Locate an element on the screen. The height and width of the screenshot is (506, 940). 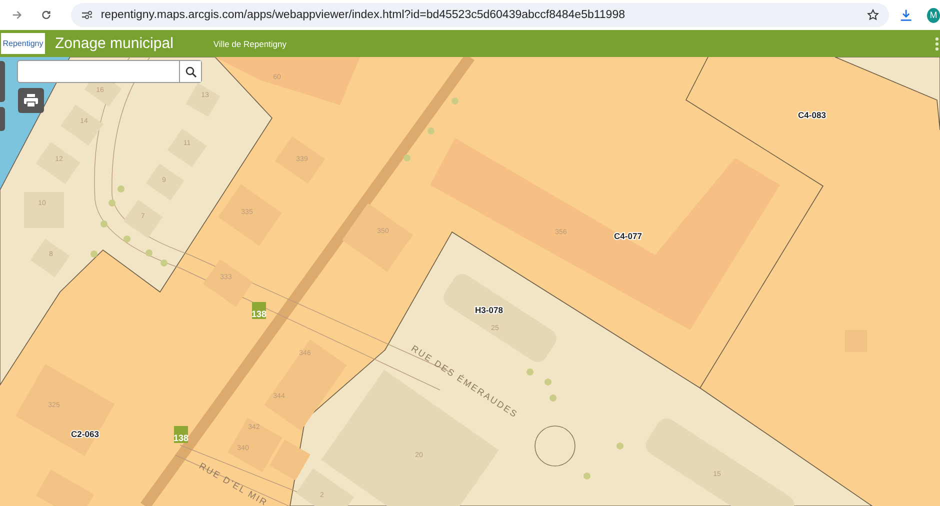
forward-arrow-icon is located at coordinates (17, 15).